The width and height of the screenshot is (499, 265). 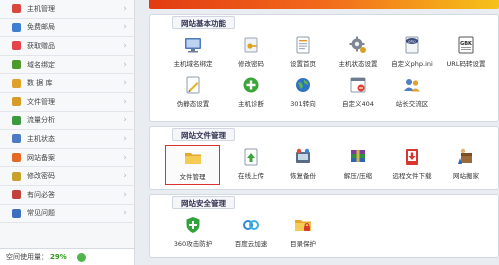 What do you see at coordinates (40, 83) in the screenshot?
I see `sidebar-item-label: 数 据 库` at bounding box center [40, 83].